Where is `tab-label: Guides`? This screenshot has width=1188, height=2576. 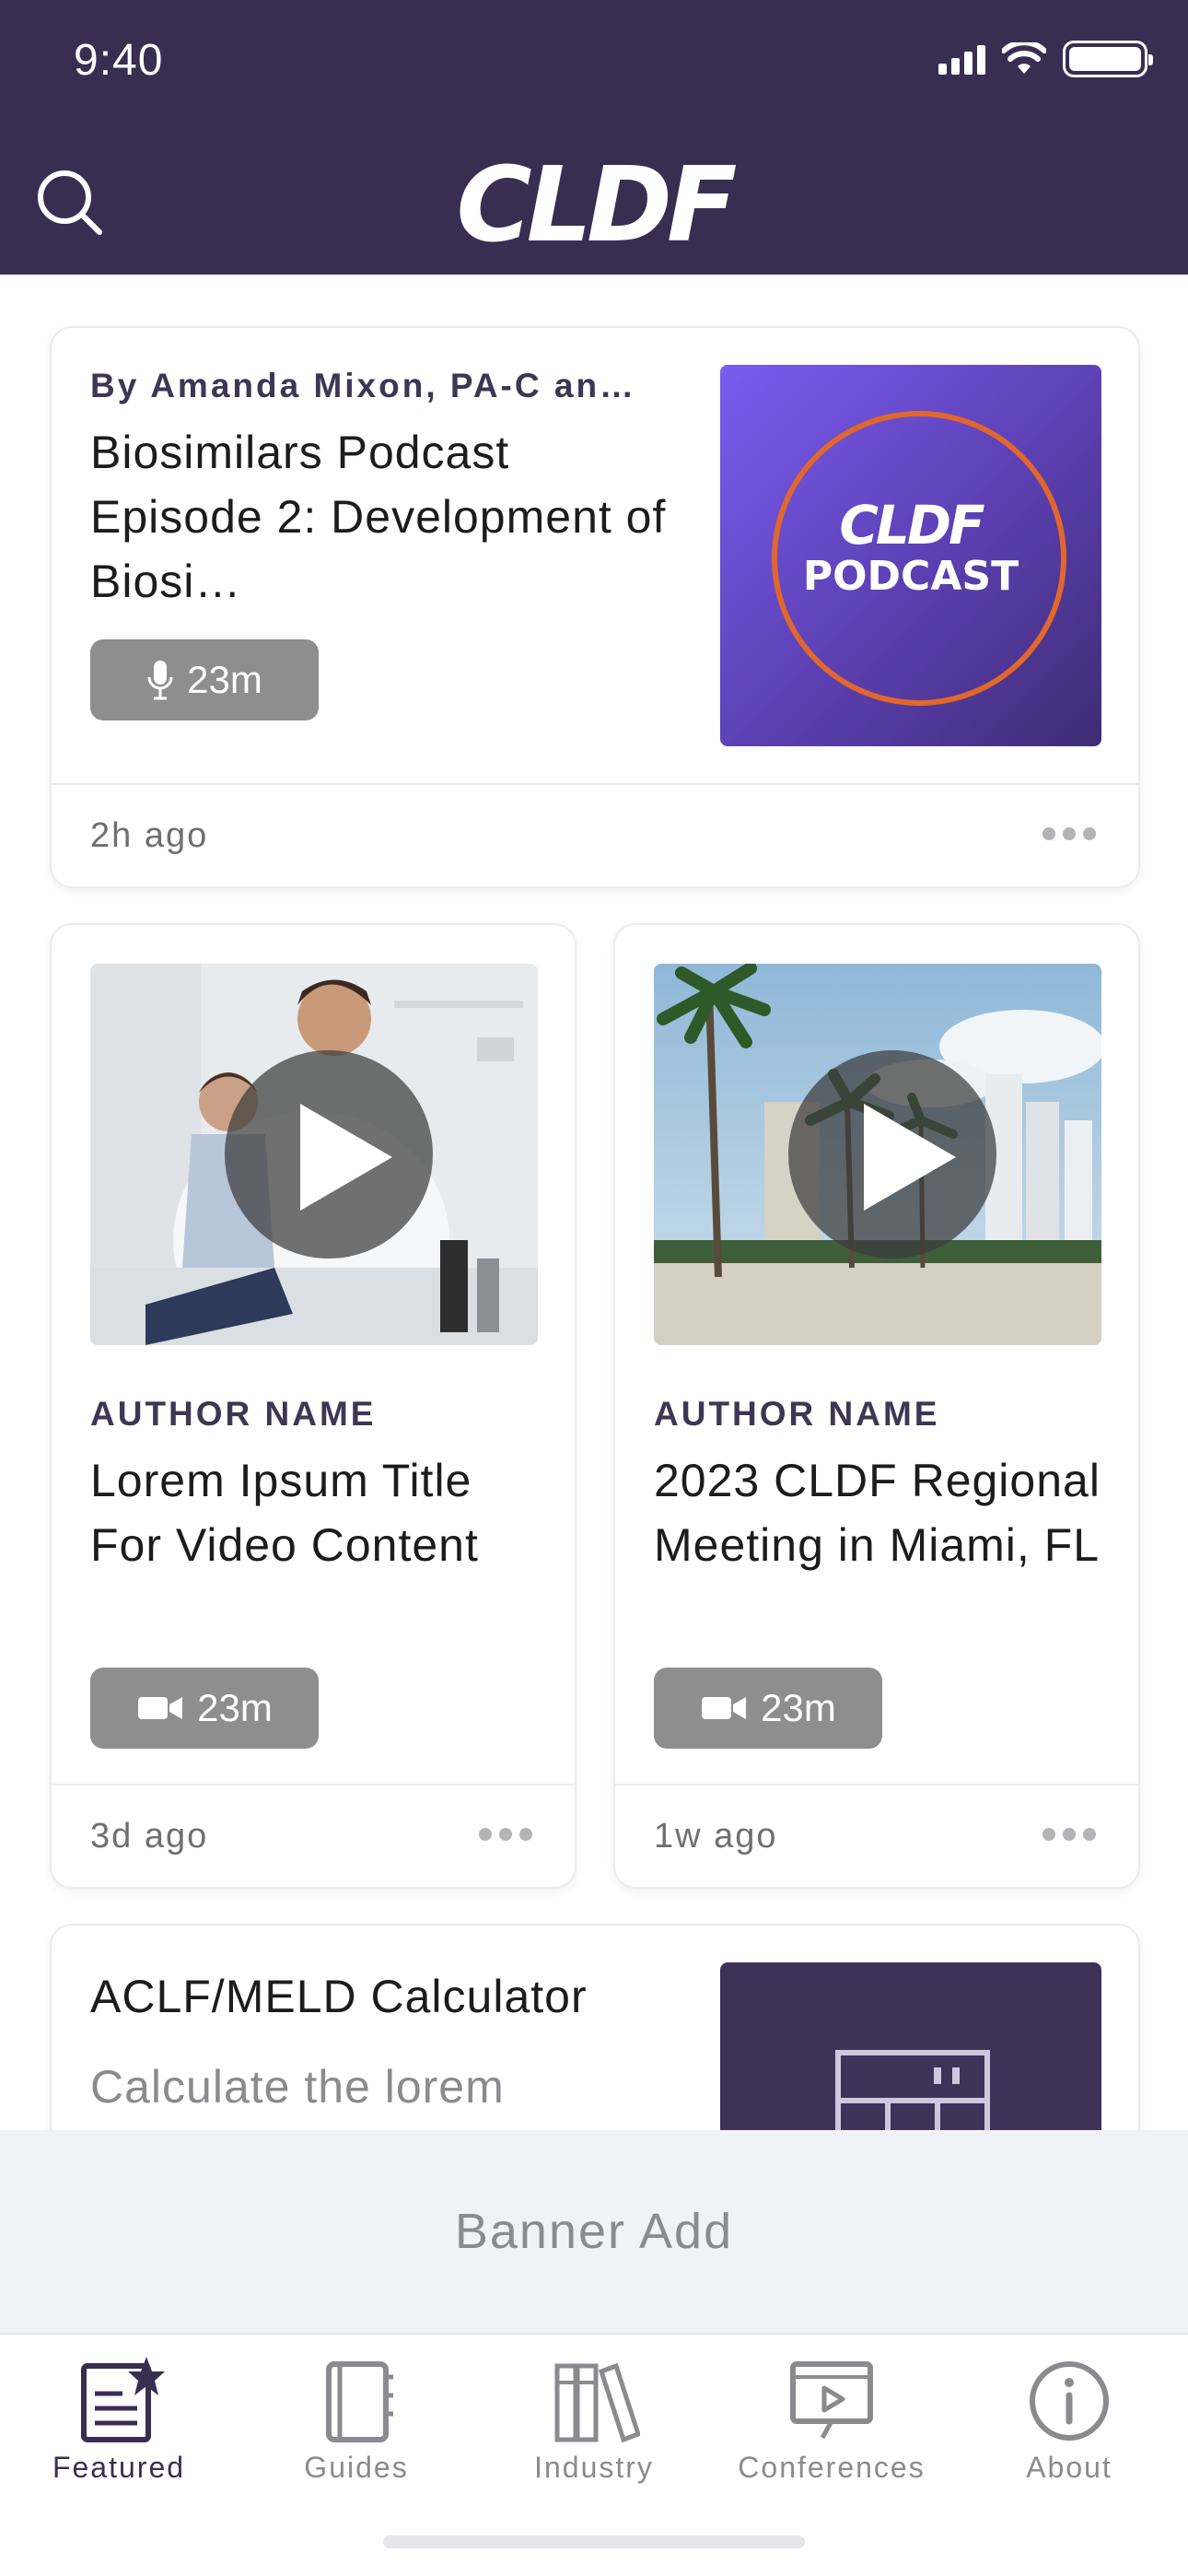 tab-label: Guides is located at coordinates (356, 2467).